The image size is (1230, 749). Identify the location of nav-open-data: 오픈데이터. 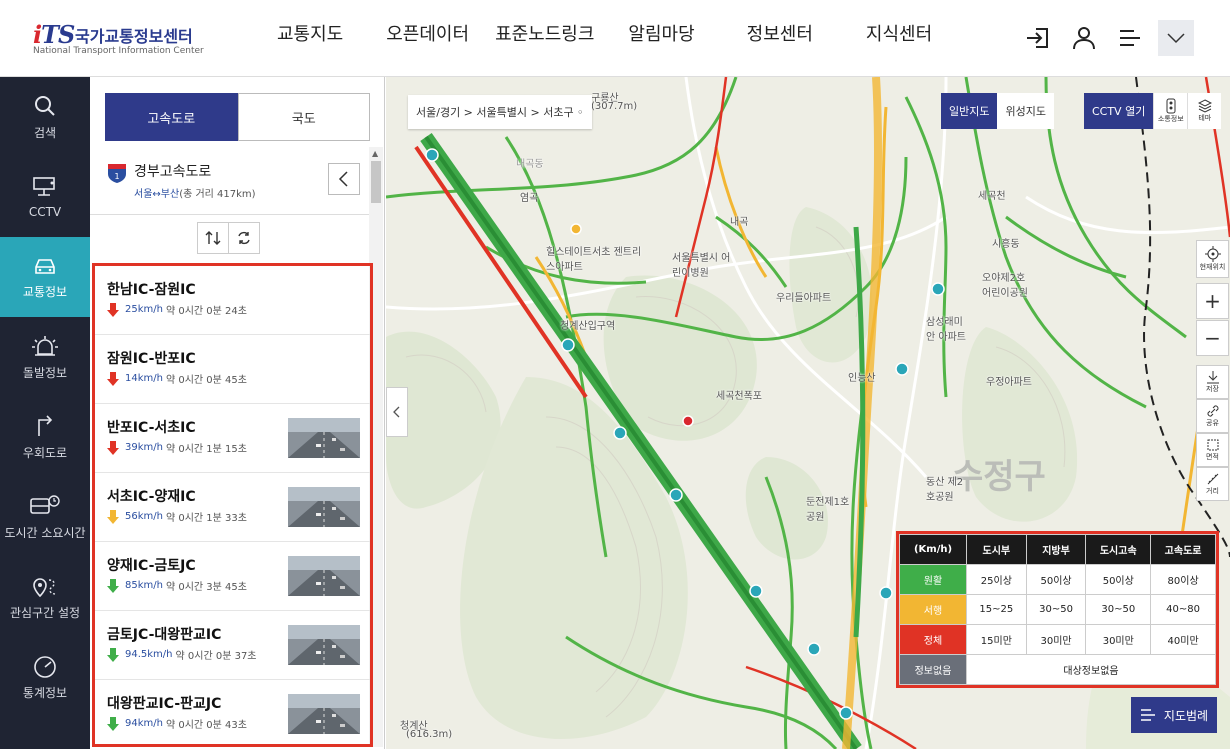
(427, 38).